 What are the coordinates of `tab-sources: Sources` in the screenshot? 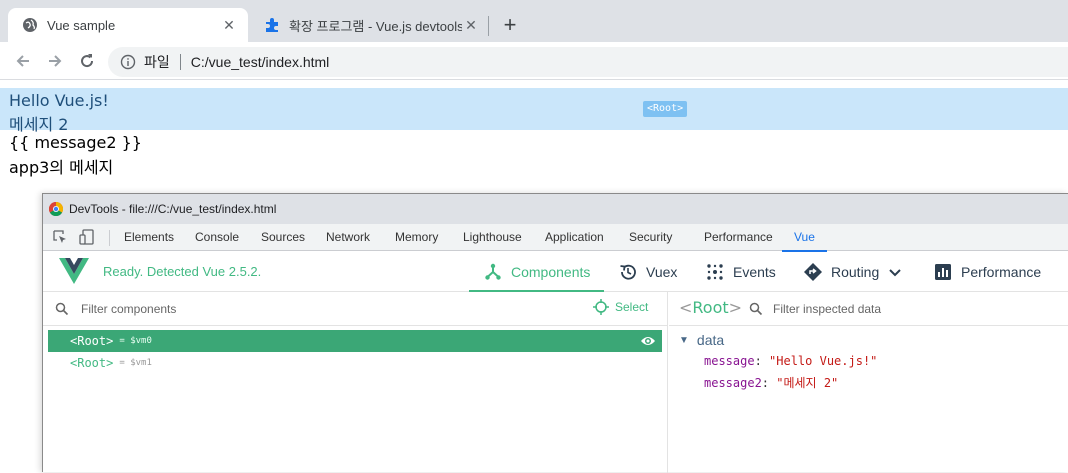 It's located at (283, 237).